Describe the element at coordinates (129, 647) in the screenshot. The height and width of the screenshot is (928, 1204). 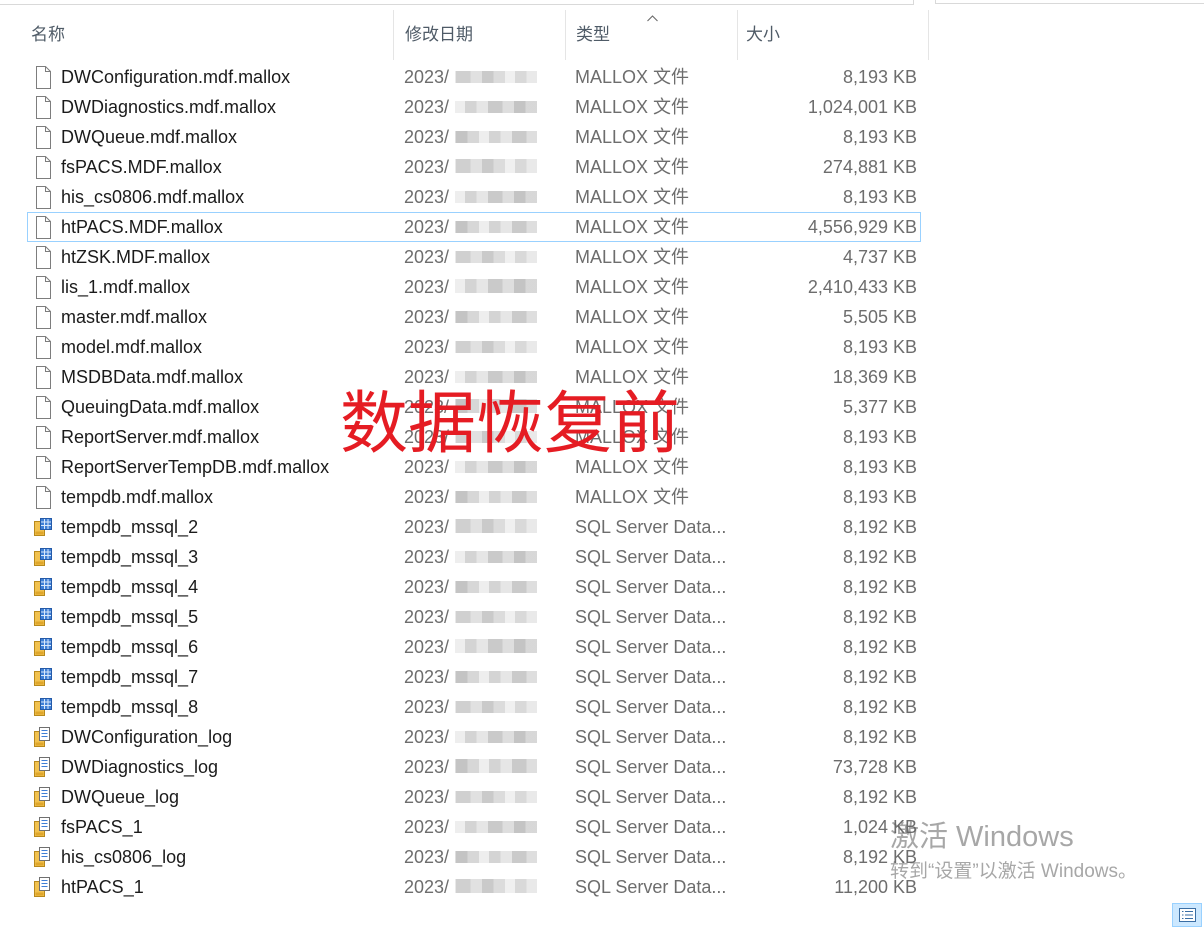
I see `file-name: tempdb_mssql_6` at that location.